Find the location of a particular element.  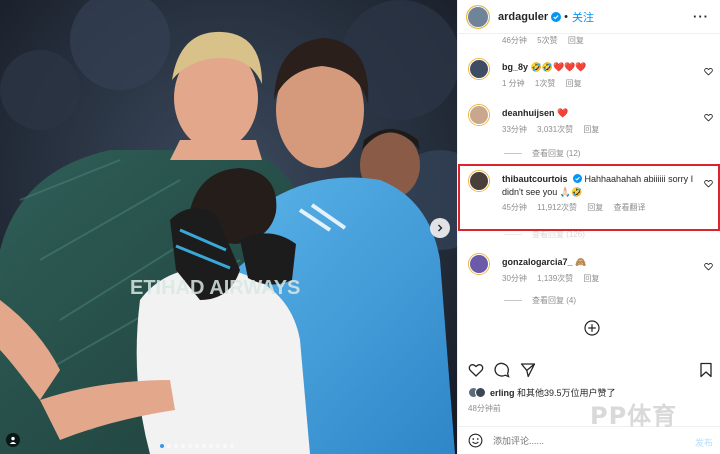

next-photo-button is located at coordinates (440, 228).